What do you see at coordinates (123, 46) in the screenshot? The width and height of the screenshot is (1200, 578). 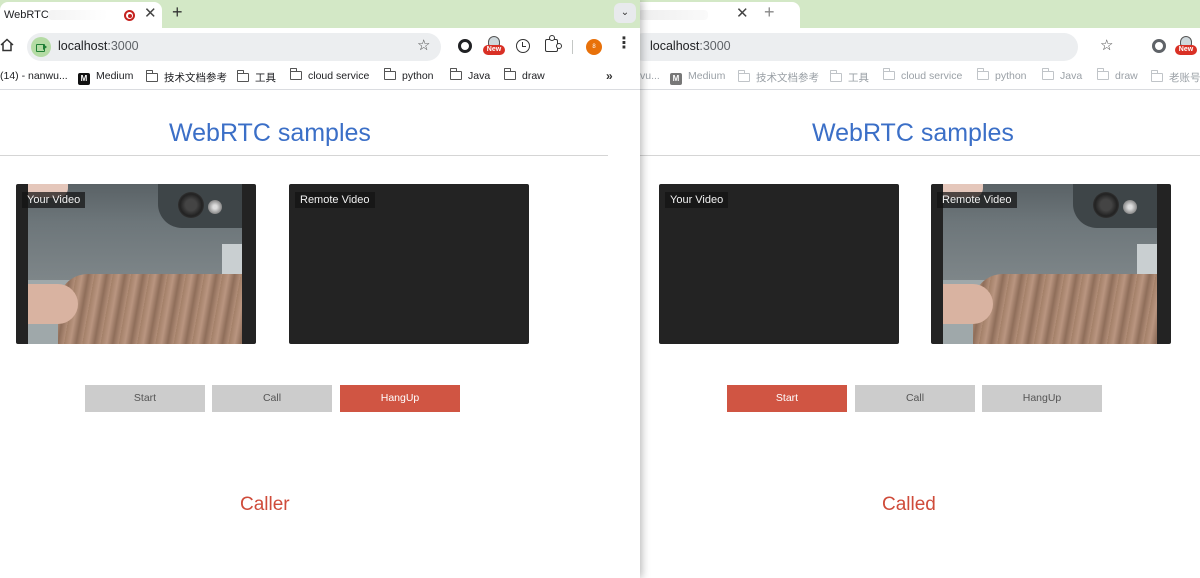 I see `url-port: :3000` at bounding box center [123, 46].